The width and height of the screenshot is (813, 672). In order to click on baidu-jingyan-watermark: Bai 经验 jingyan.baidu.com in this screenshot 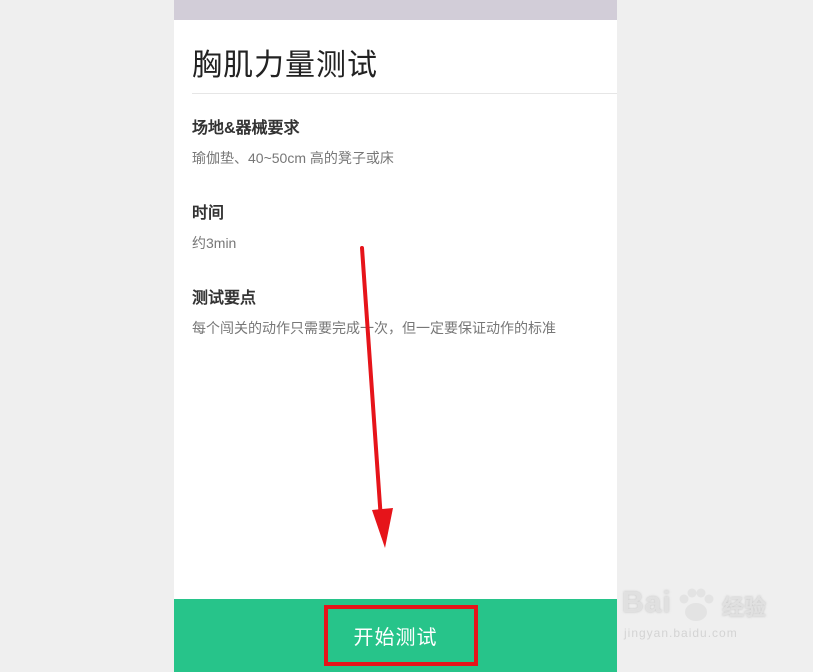, I will do `click(712, 621)`.